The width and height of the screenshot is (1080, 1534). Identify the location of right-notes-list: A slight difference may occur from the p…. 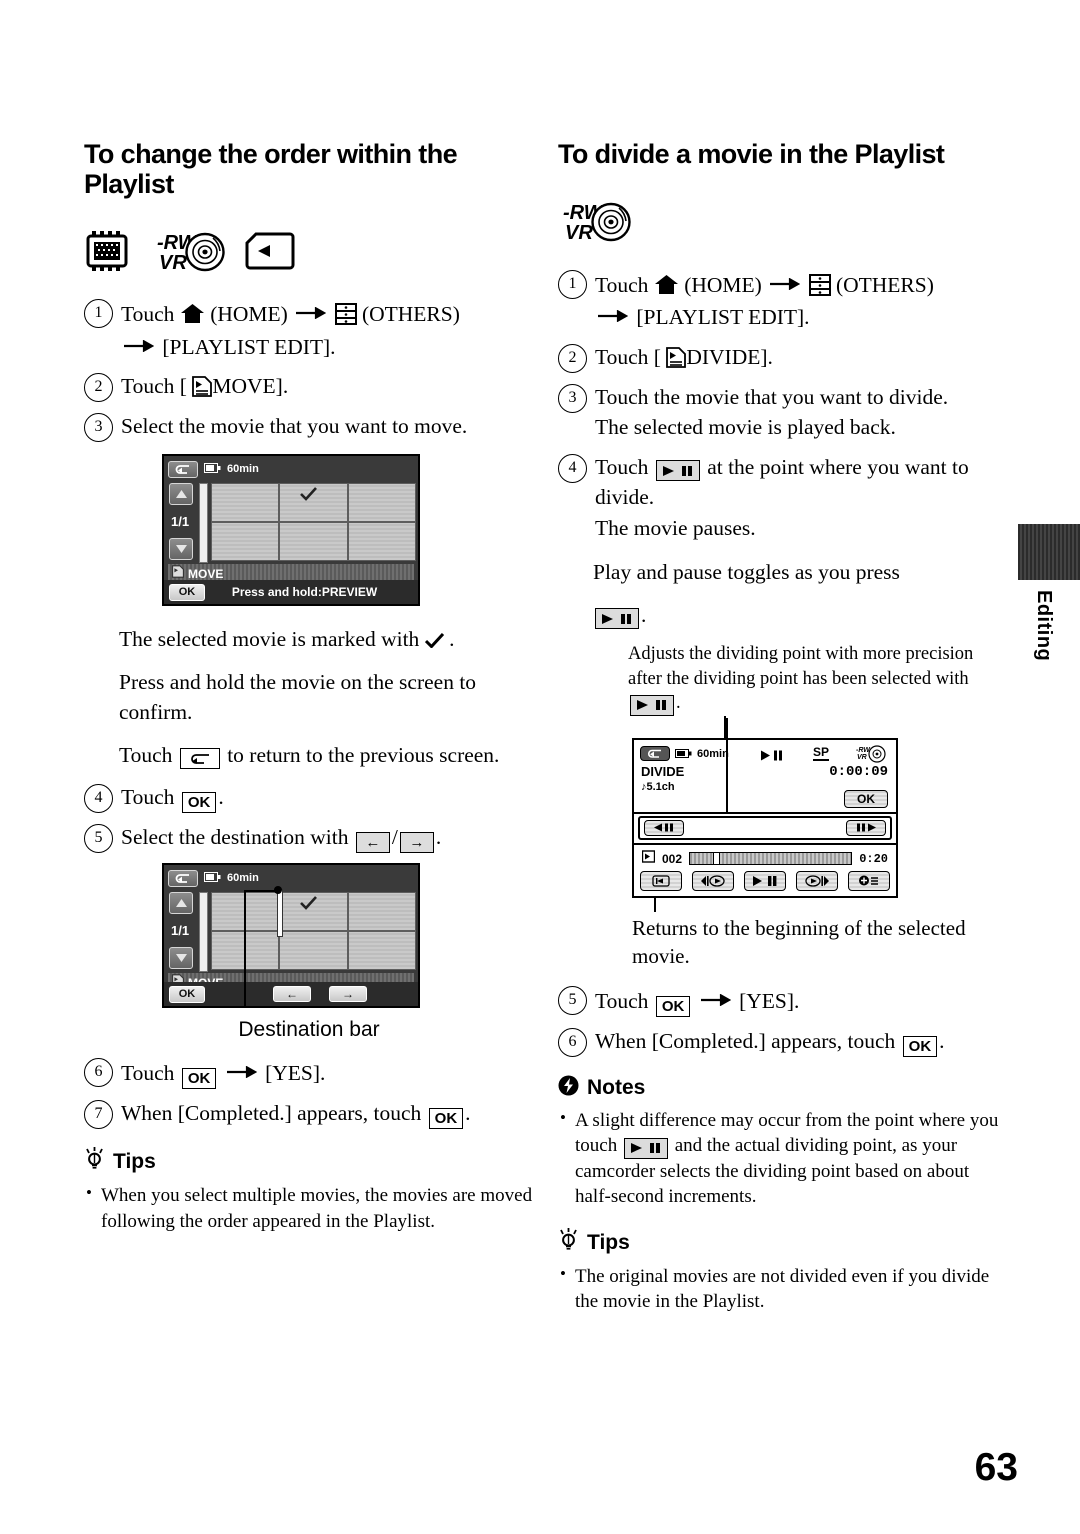
(783, 1158).